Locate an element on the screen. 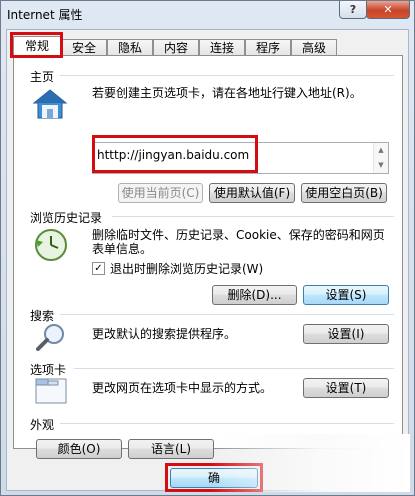  home-url-input: htttp://jingyan.baidu.com ▲ ▼ is located at coordinates (240, 158).